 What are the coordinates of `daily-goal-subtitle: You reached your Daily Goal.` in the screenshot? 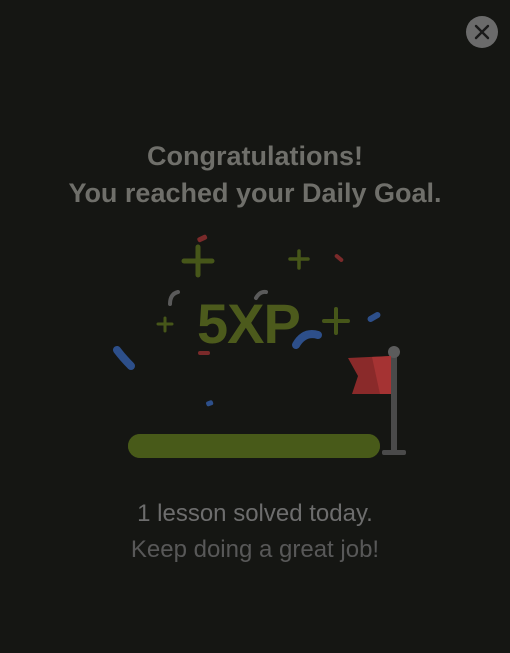 It's located at (255, 193).